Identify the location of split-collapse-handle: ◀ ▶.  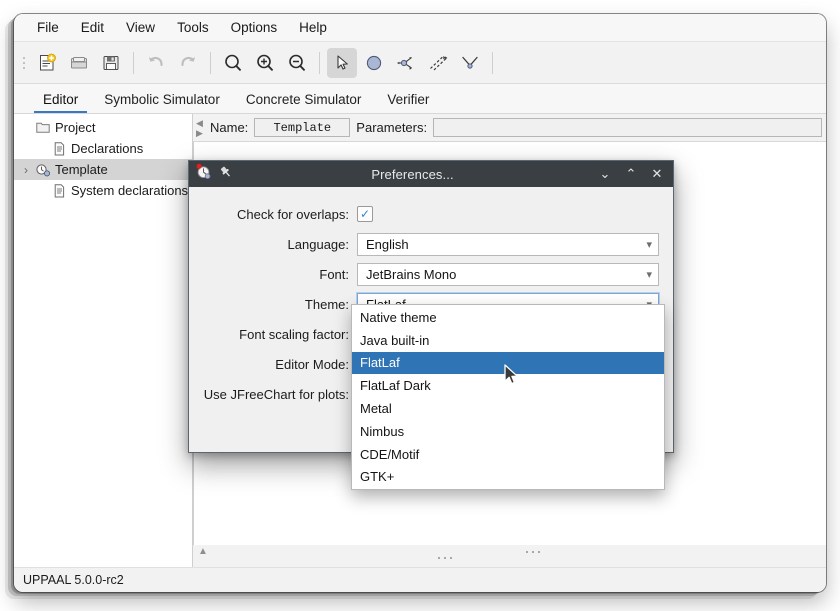
(199, 128).